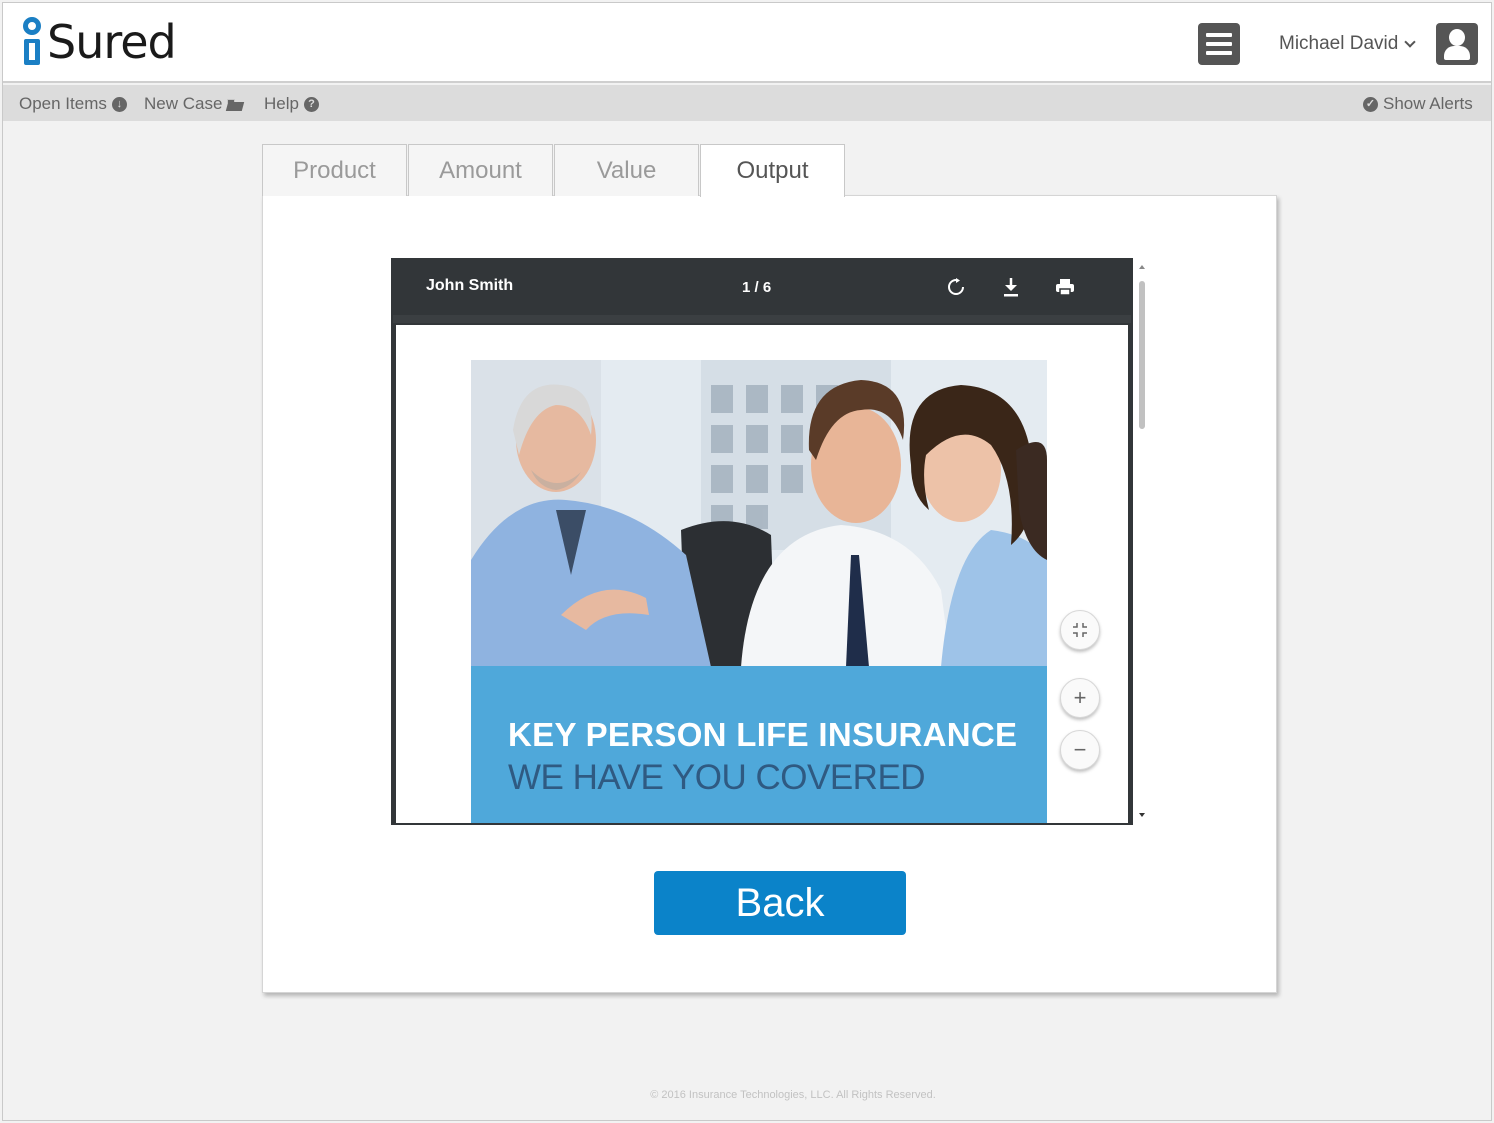  I want to click on zoom-out-button: −, so click(1080, 750).